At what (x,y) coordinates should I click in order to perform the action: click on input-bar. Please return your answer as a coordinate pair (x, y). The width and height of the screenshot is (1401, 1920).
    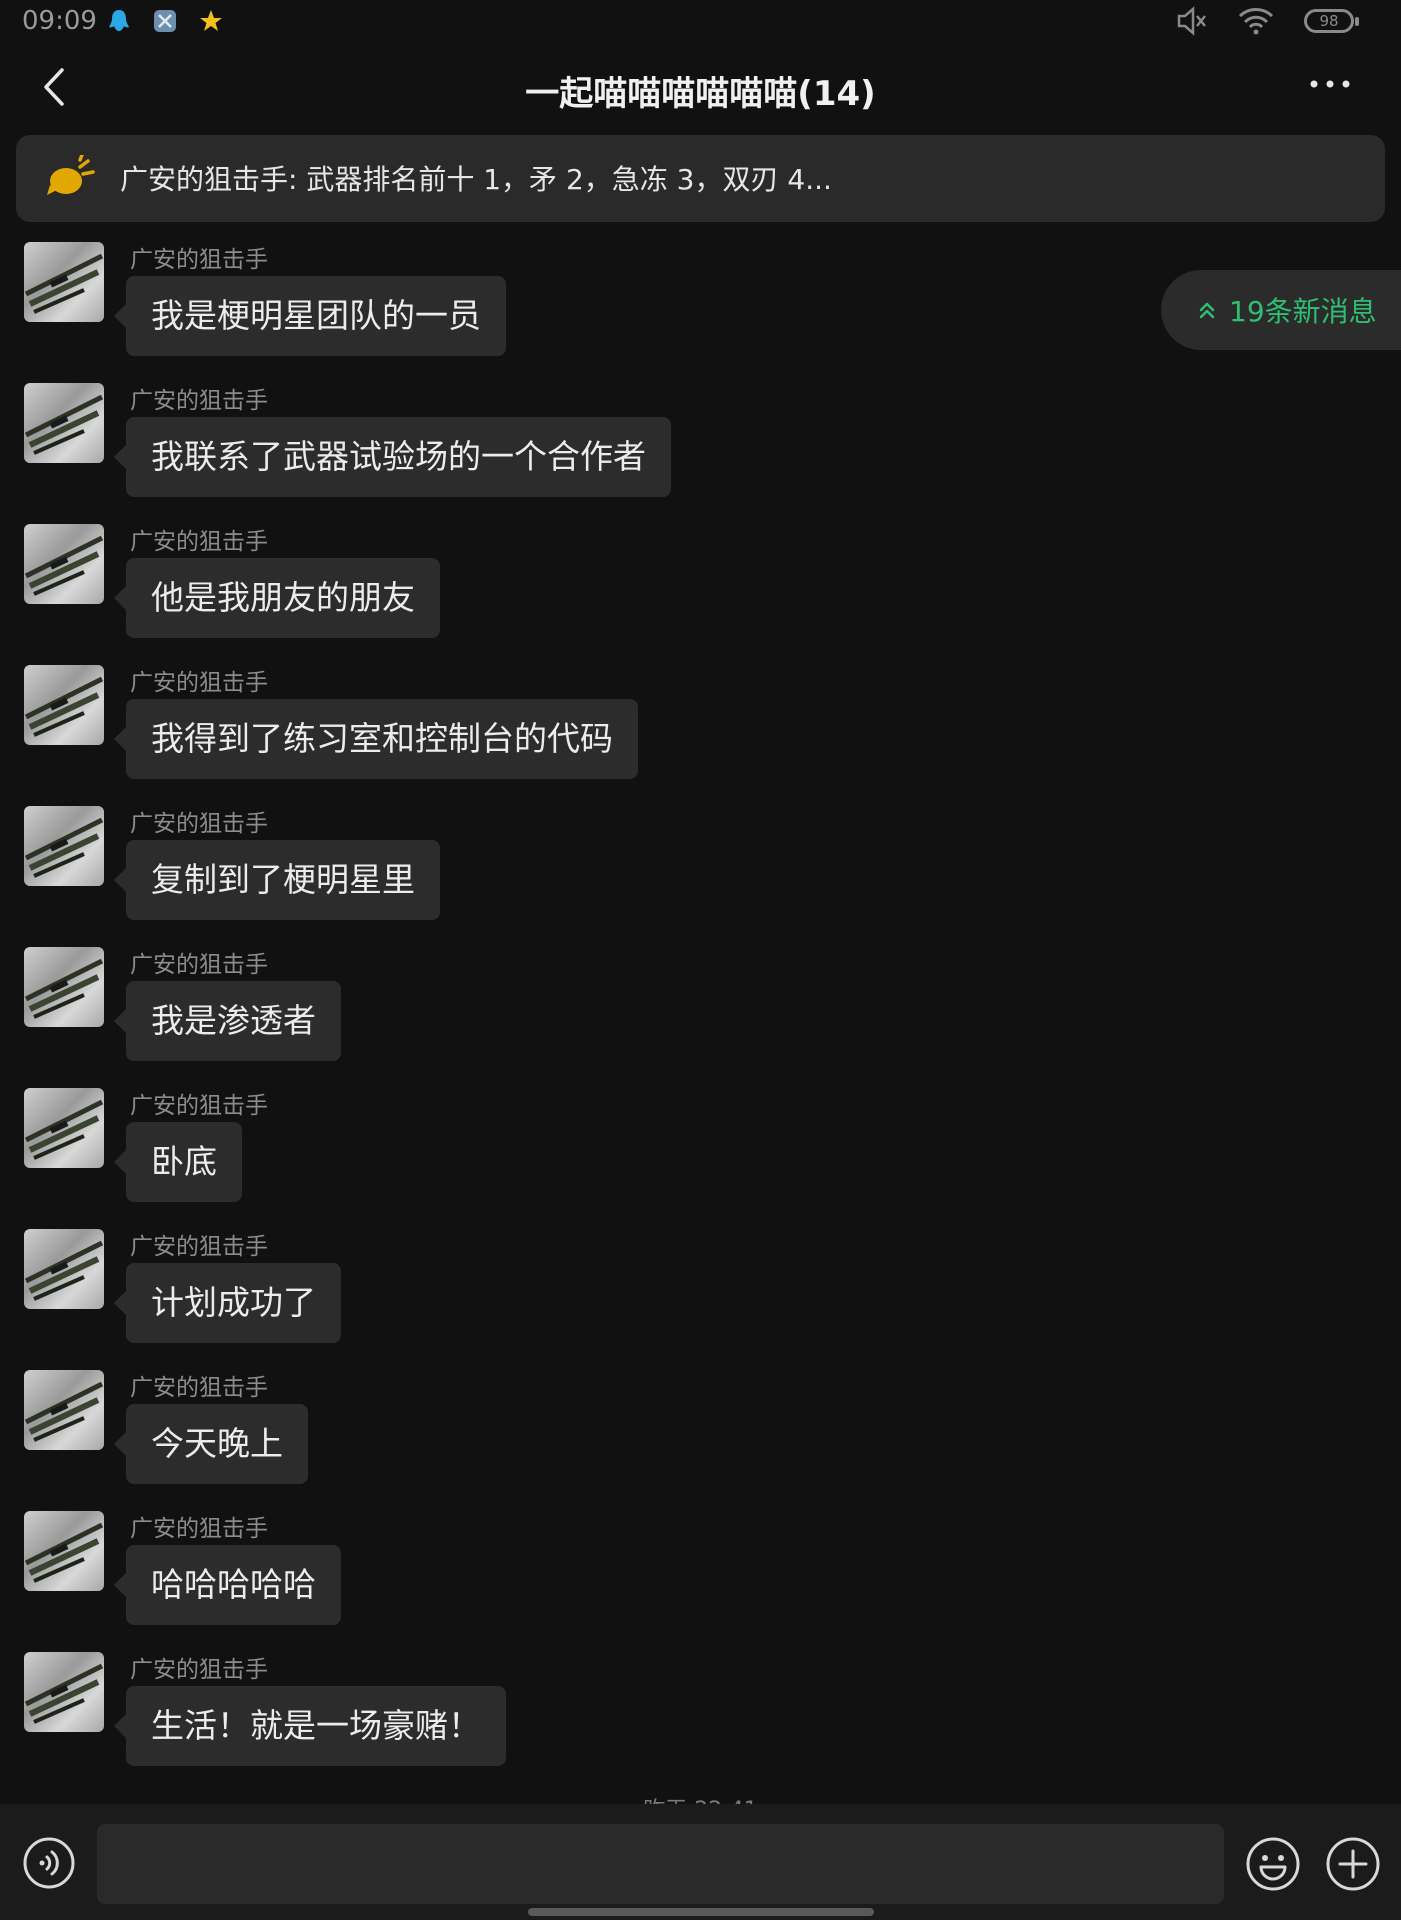
    Looking at the image, I should click on (700, 1862).